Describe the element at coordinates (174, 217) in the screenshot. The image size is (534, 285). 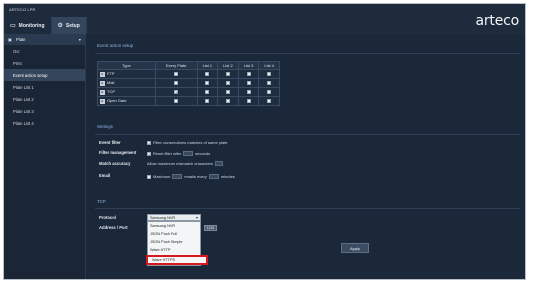
I see `protocol-select: Samsung NVR ▾` at that location.